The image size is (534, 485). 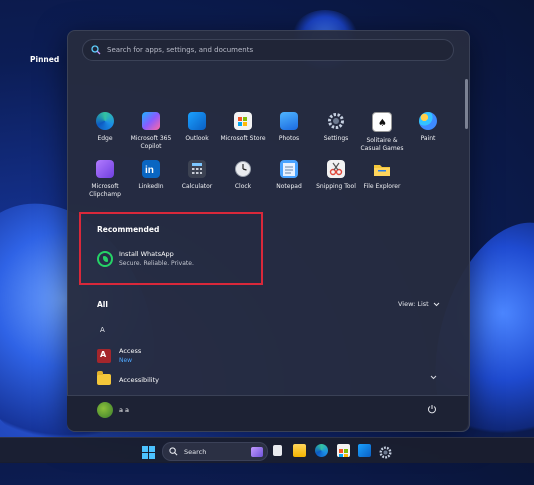 I want to click on app-label: Edge, so click(x=105, y=138).